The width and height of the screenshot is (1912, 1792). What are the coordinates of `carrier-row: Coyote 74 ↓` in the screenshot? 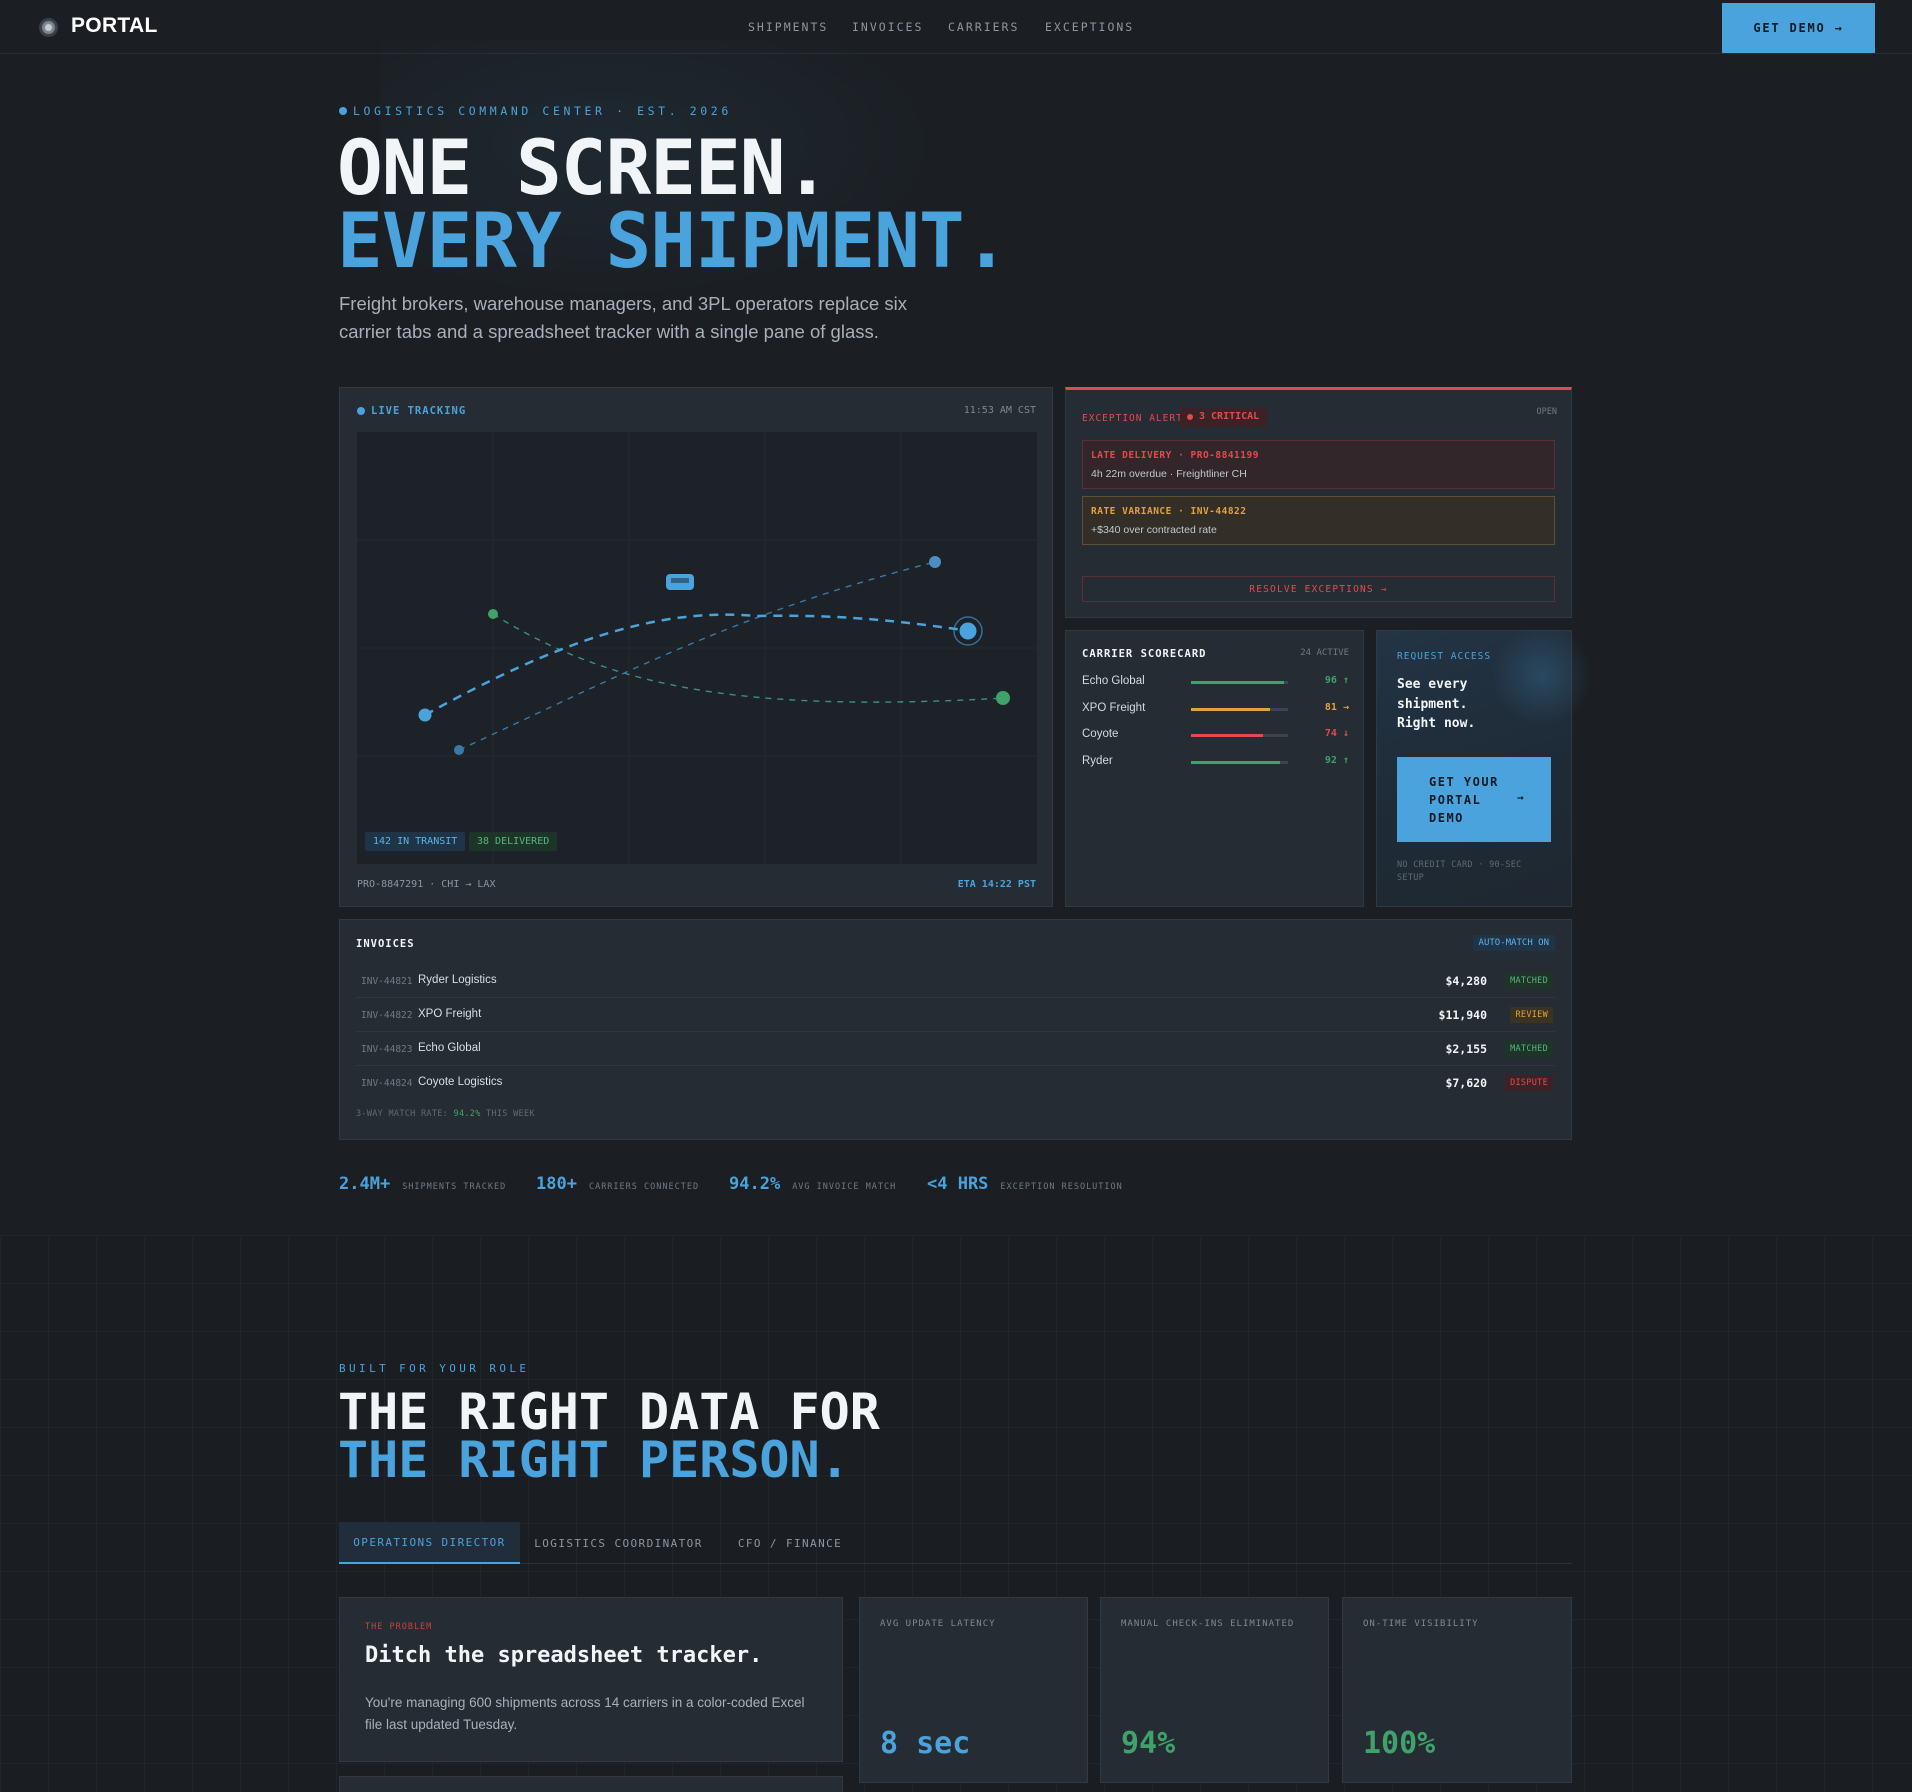 It's located at (1215, 735).